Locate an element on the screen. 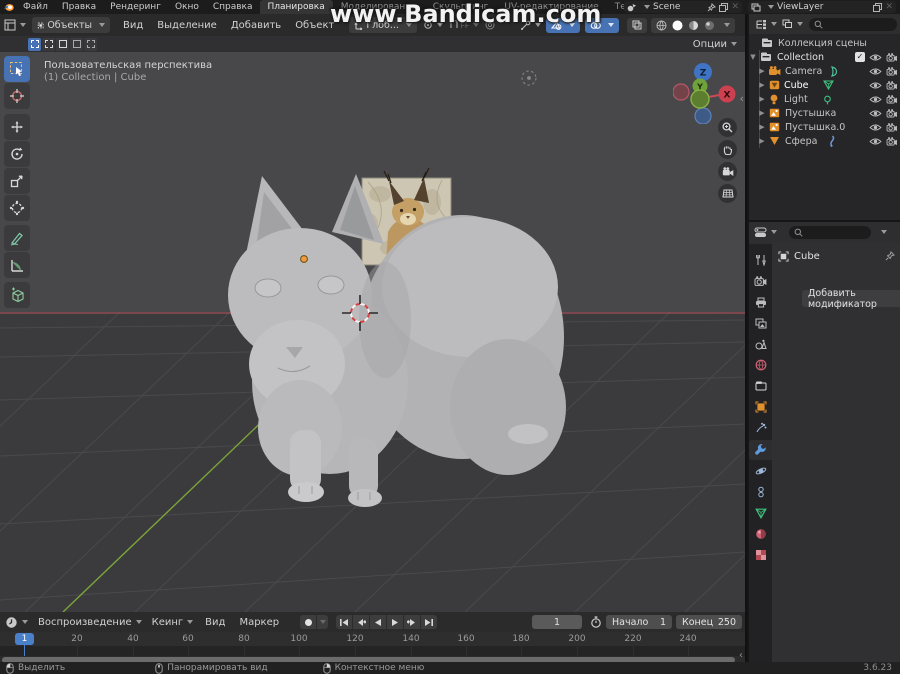 The width and height of the screenshot is (900, 674). keying-menu: Кеинг is located at coordinates (173, 622).